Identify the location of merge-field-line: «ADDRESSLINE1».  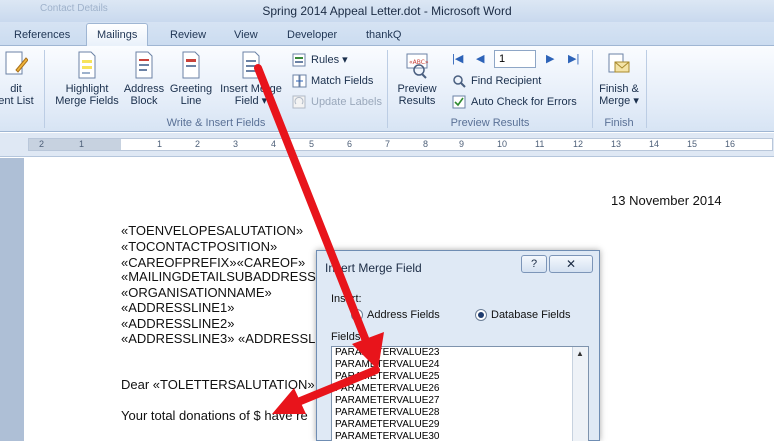
(178, 307).